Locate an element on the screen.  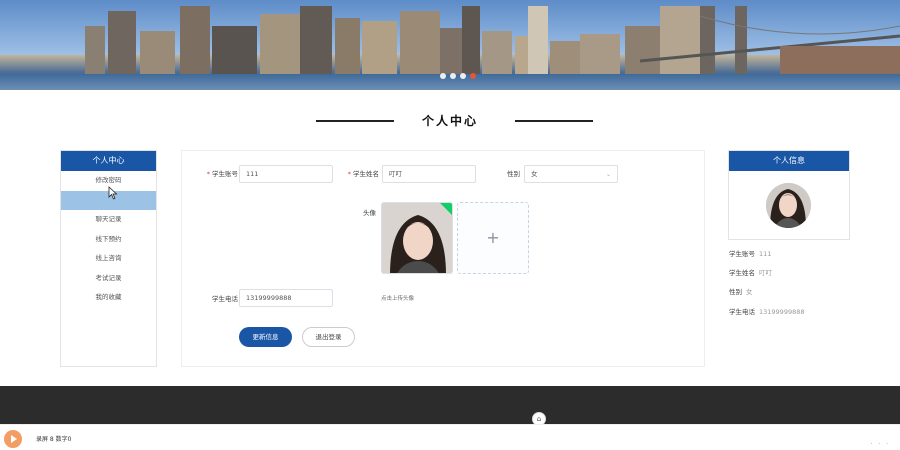
screen-recorder-bar: 录屏 8 数字0 · · · is located at coordinates (450, 437).